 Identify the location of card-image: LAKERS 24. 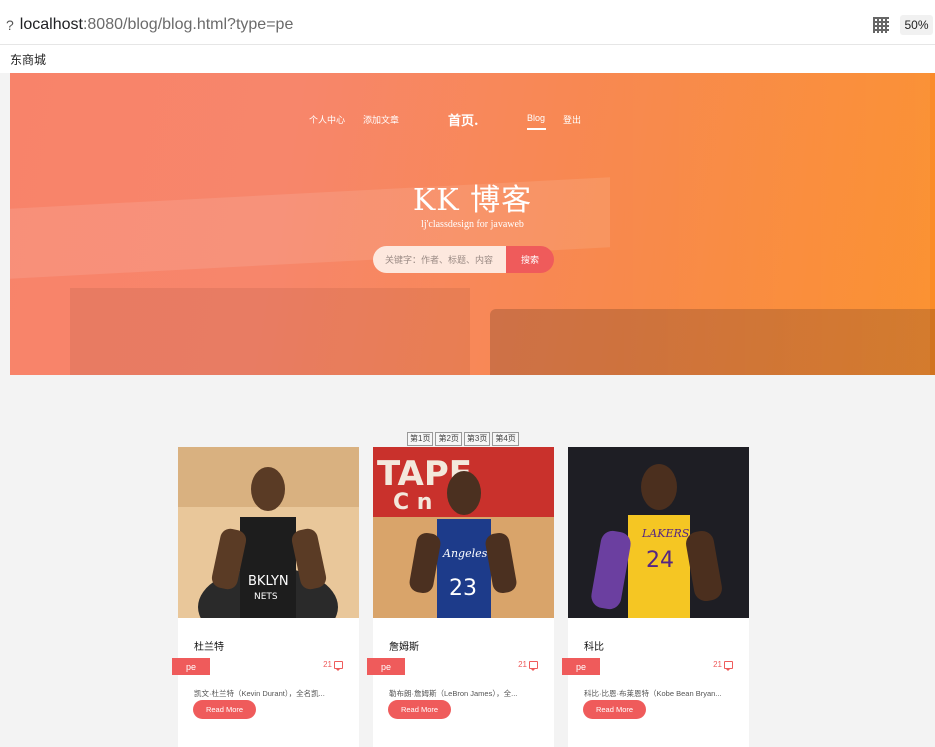
(658, 532).